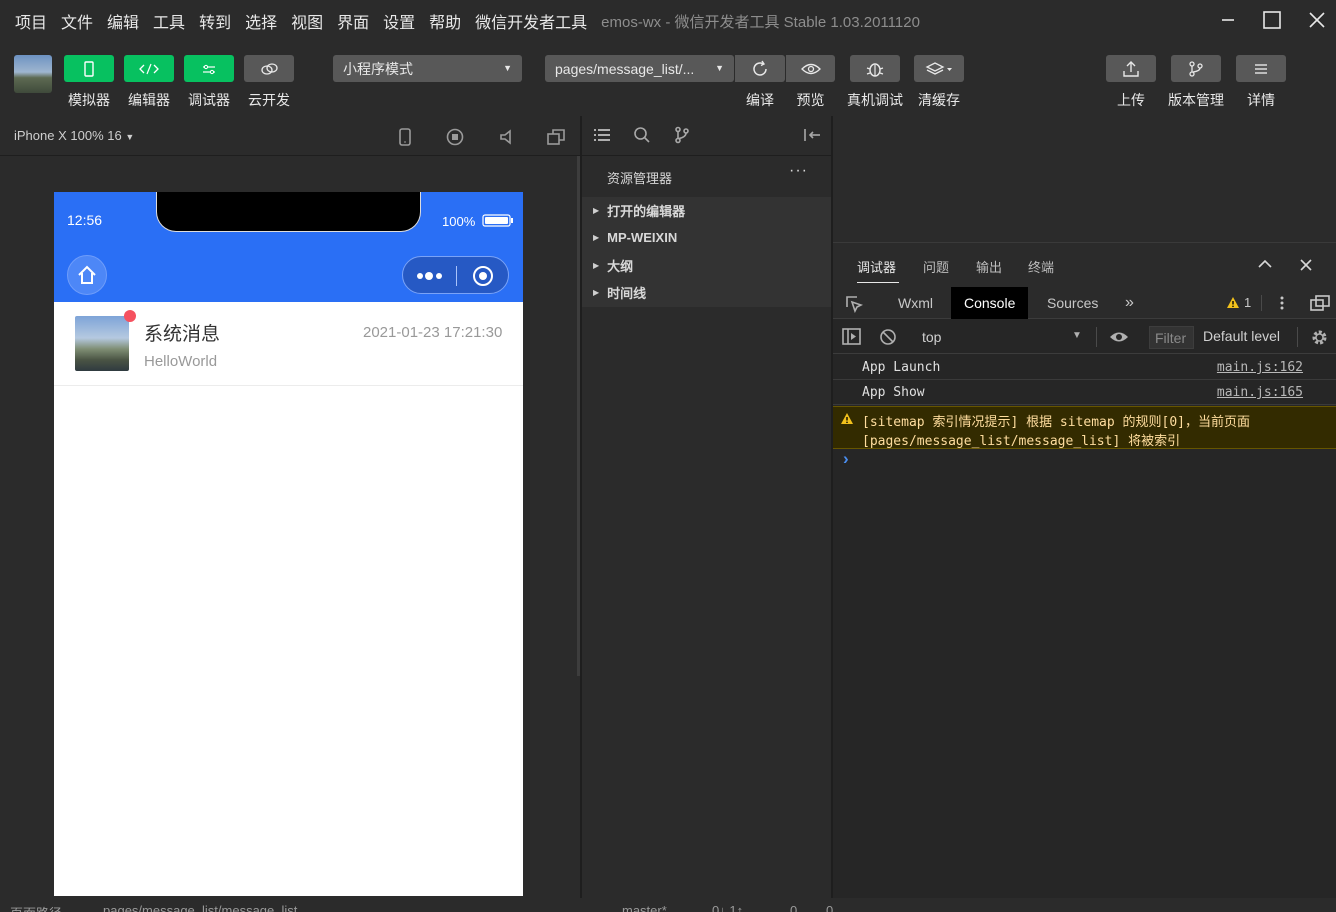  I want to click on message-datetime: 2021-01-23 17:21:30, so click(433, 332).